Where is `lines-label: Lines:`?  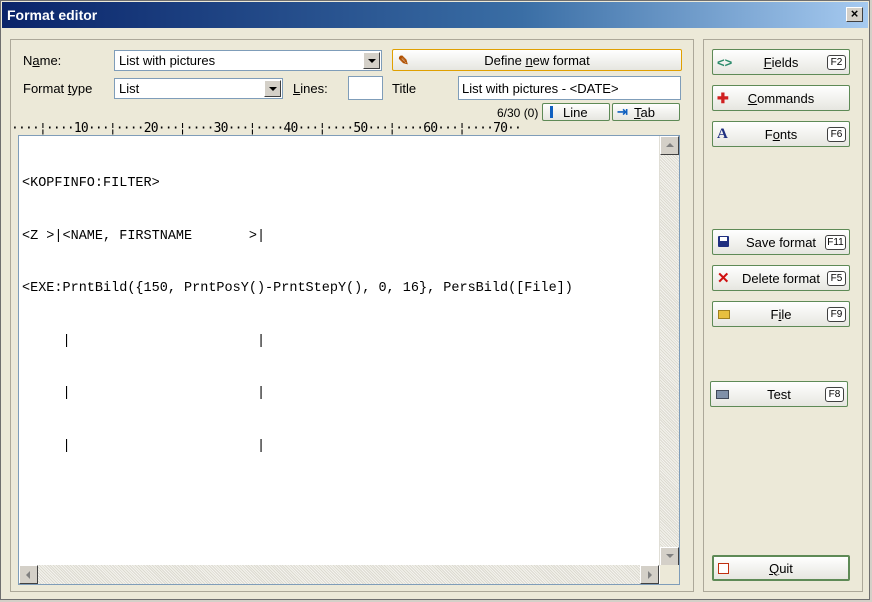
lines-label: Lines: is located at coordinates (310, 88).